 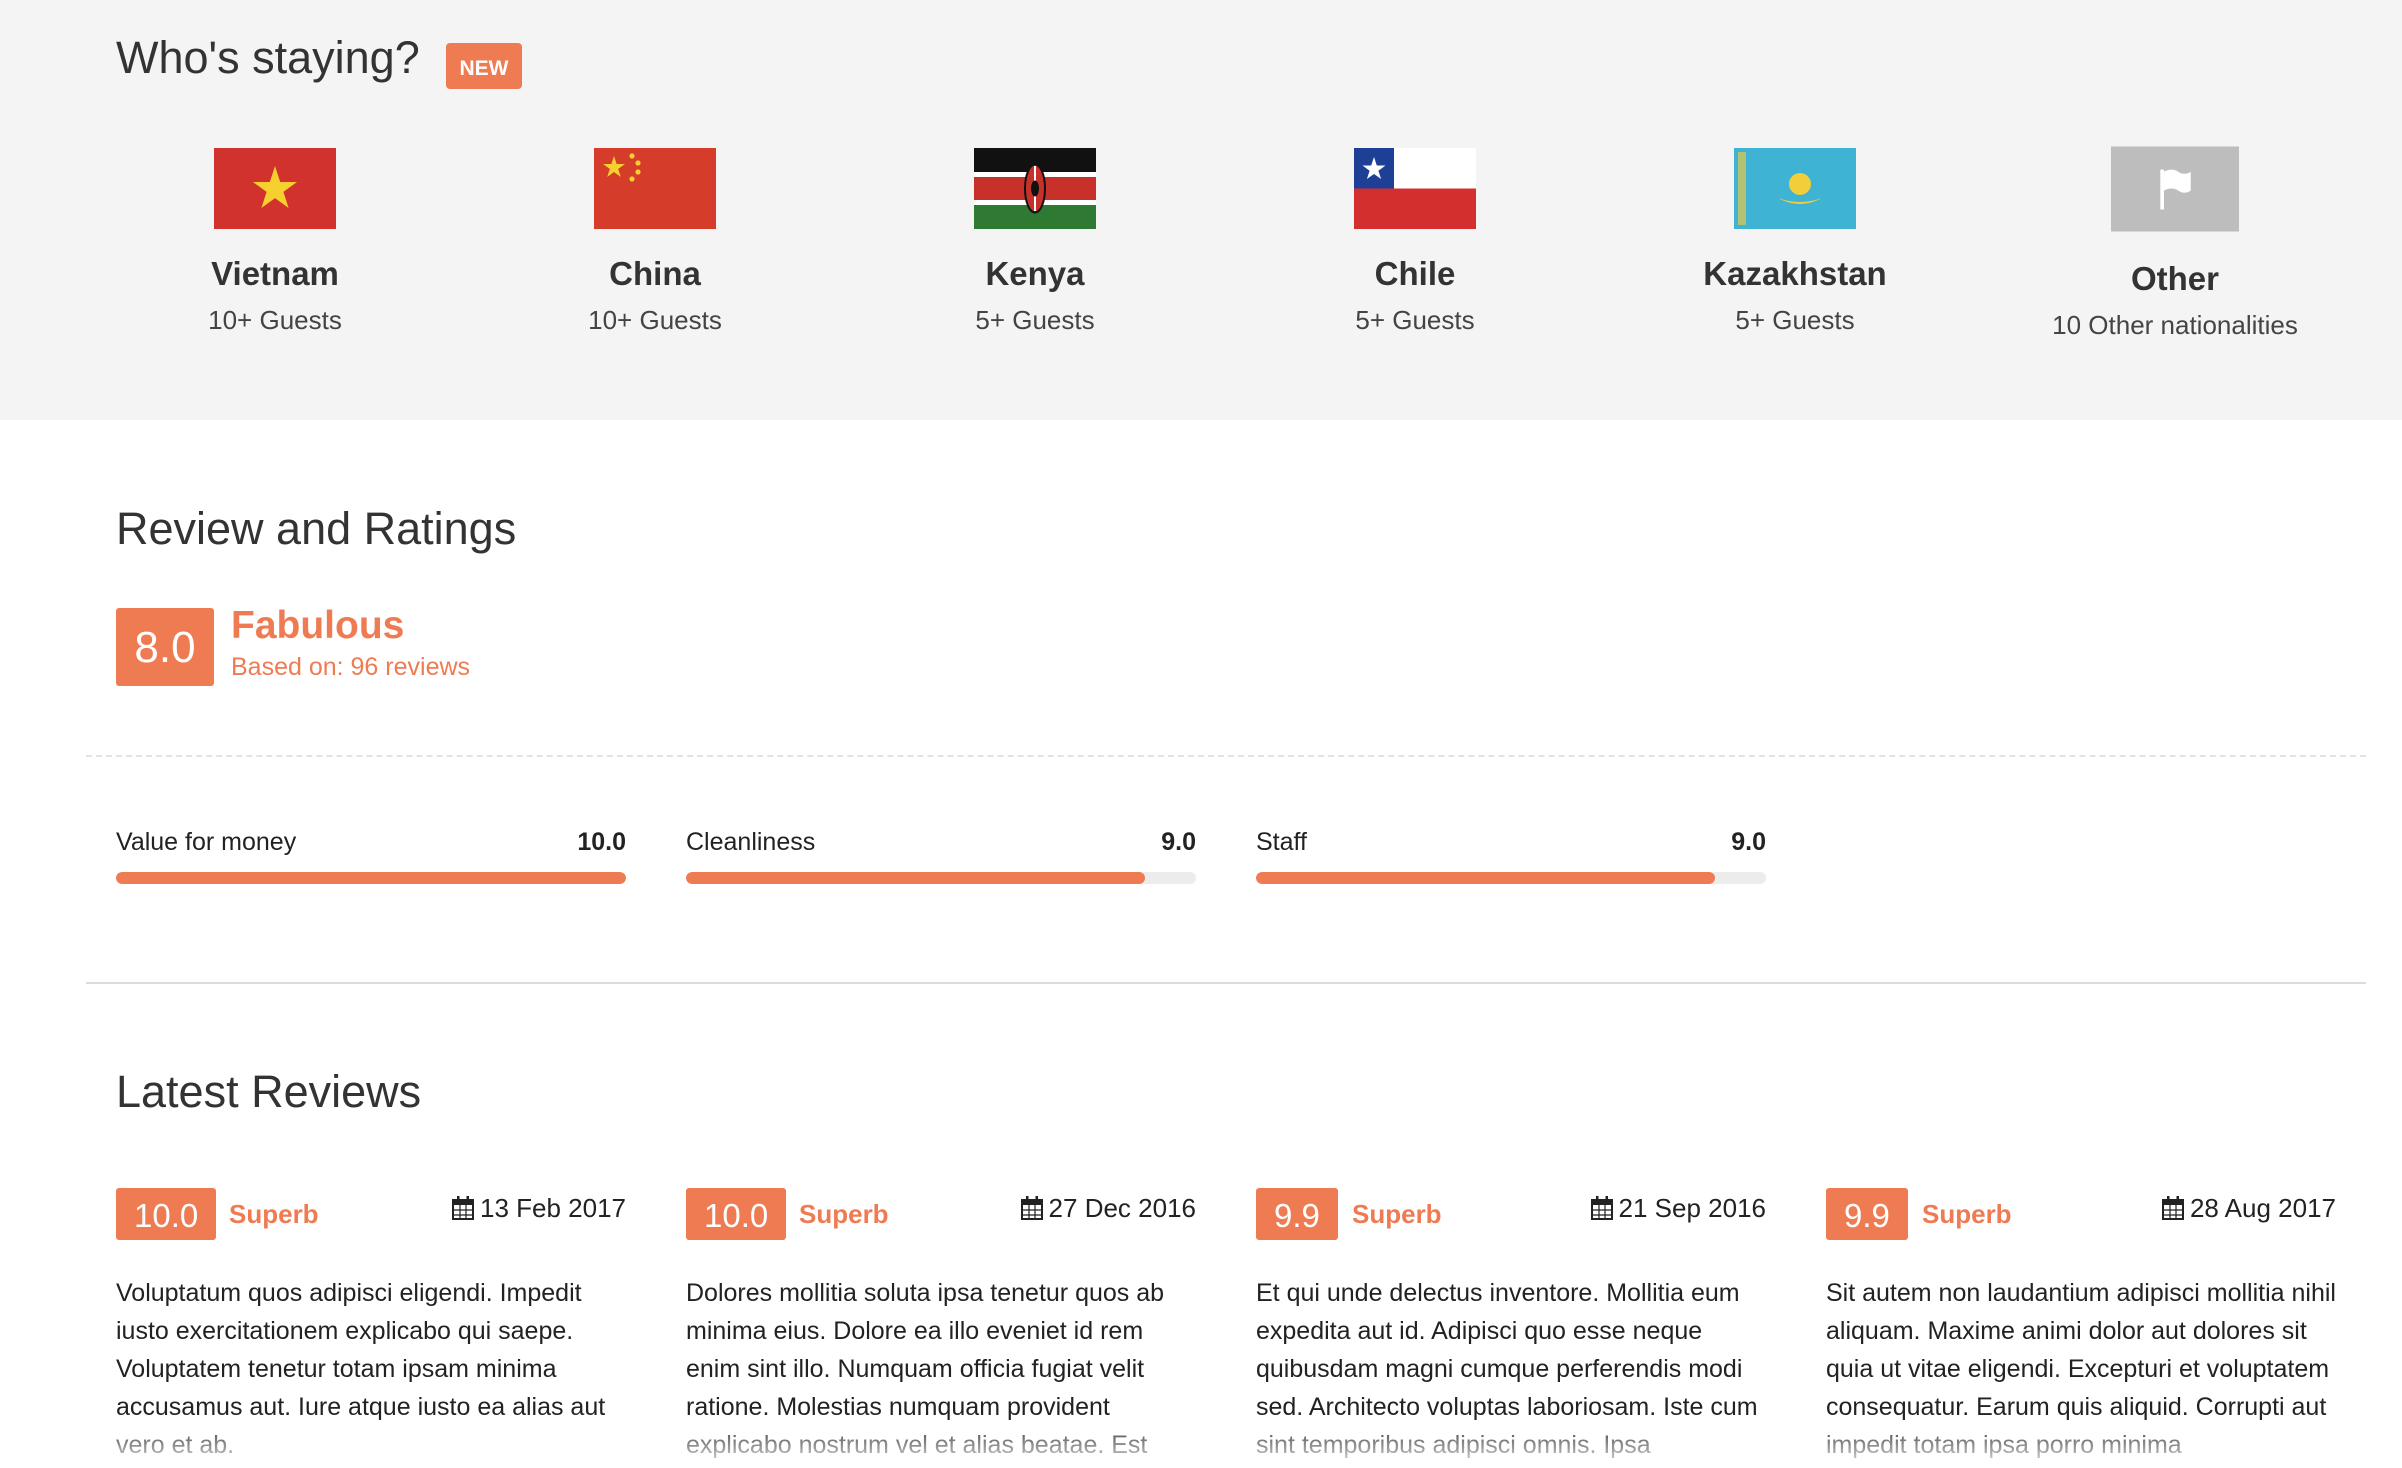 What do you see at coordinates (1415, 188) in the screenshot?
I see `chile-flag-icon` at bounding box center [1415, 188].